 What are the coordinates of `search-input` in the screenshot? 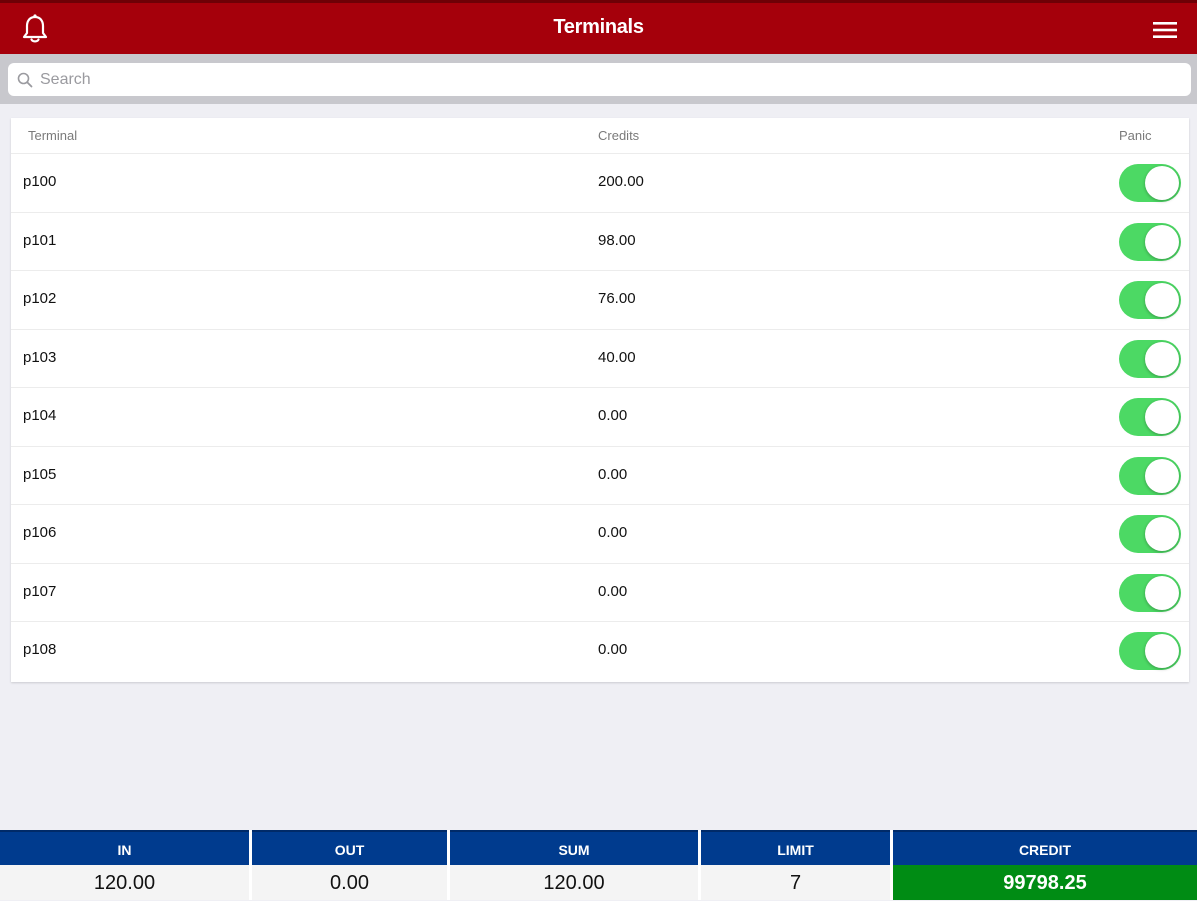 It's located at (610, 79).